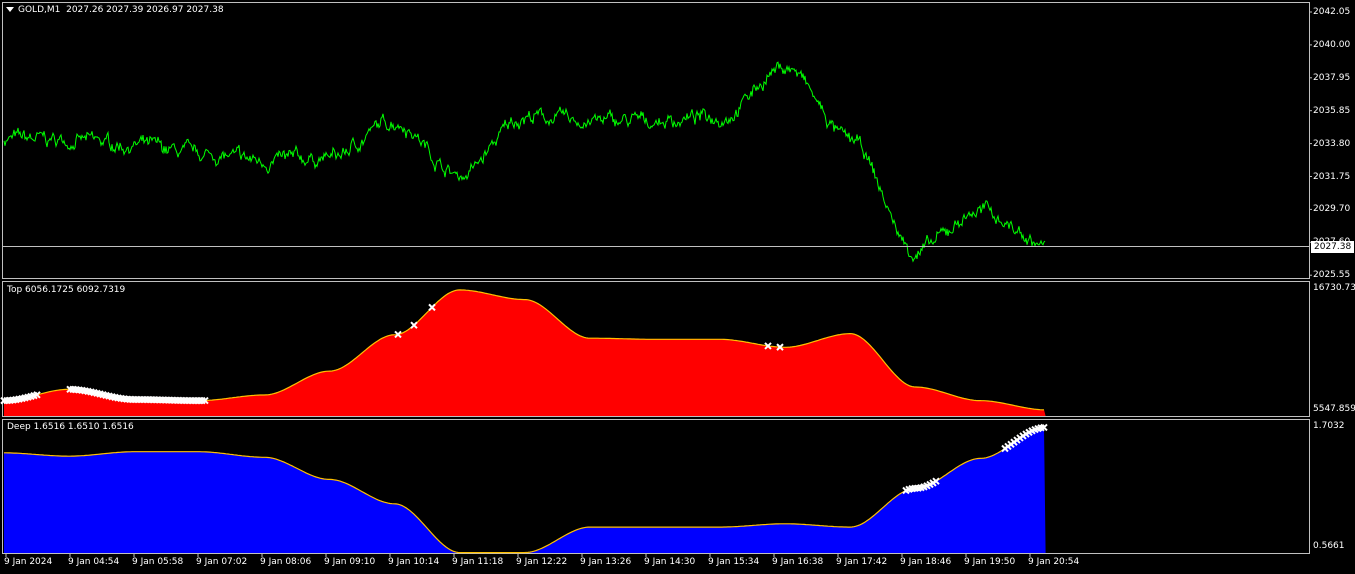 Image resolution: width=1355 pixels, height=574 pixels. Describe the element at coordinates (606, 562) in the screenshot. I see `time-axis-label: 9 Jan 13:26` at that location.